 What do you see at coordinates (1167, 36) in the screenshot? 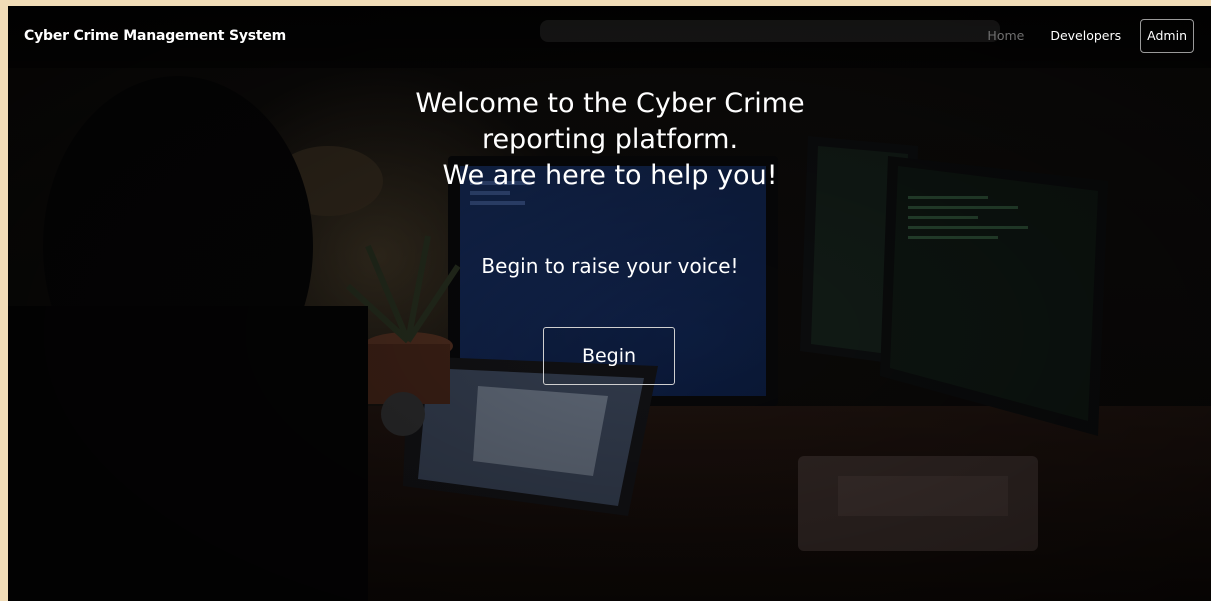
I see `nav-admin-button: Admin` at bounding box center [1167, 36].